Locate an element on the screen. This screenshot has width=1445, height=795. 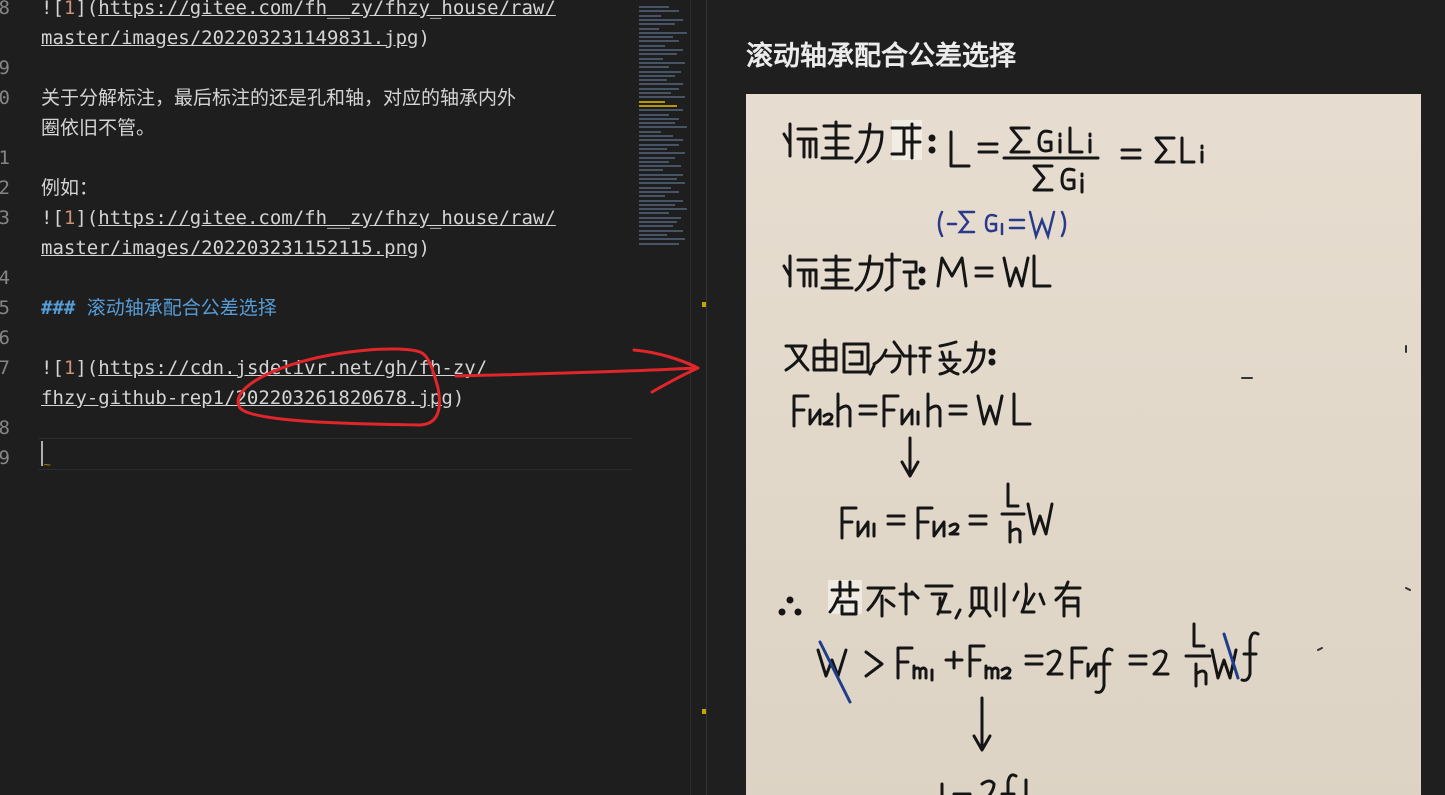
link-url: master/images/202203231152115.png is located at coordinates (230, 248).